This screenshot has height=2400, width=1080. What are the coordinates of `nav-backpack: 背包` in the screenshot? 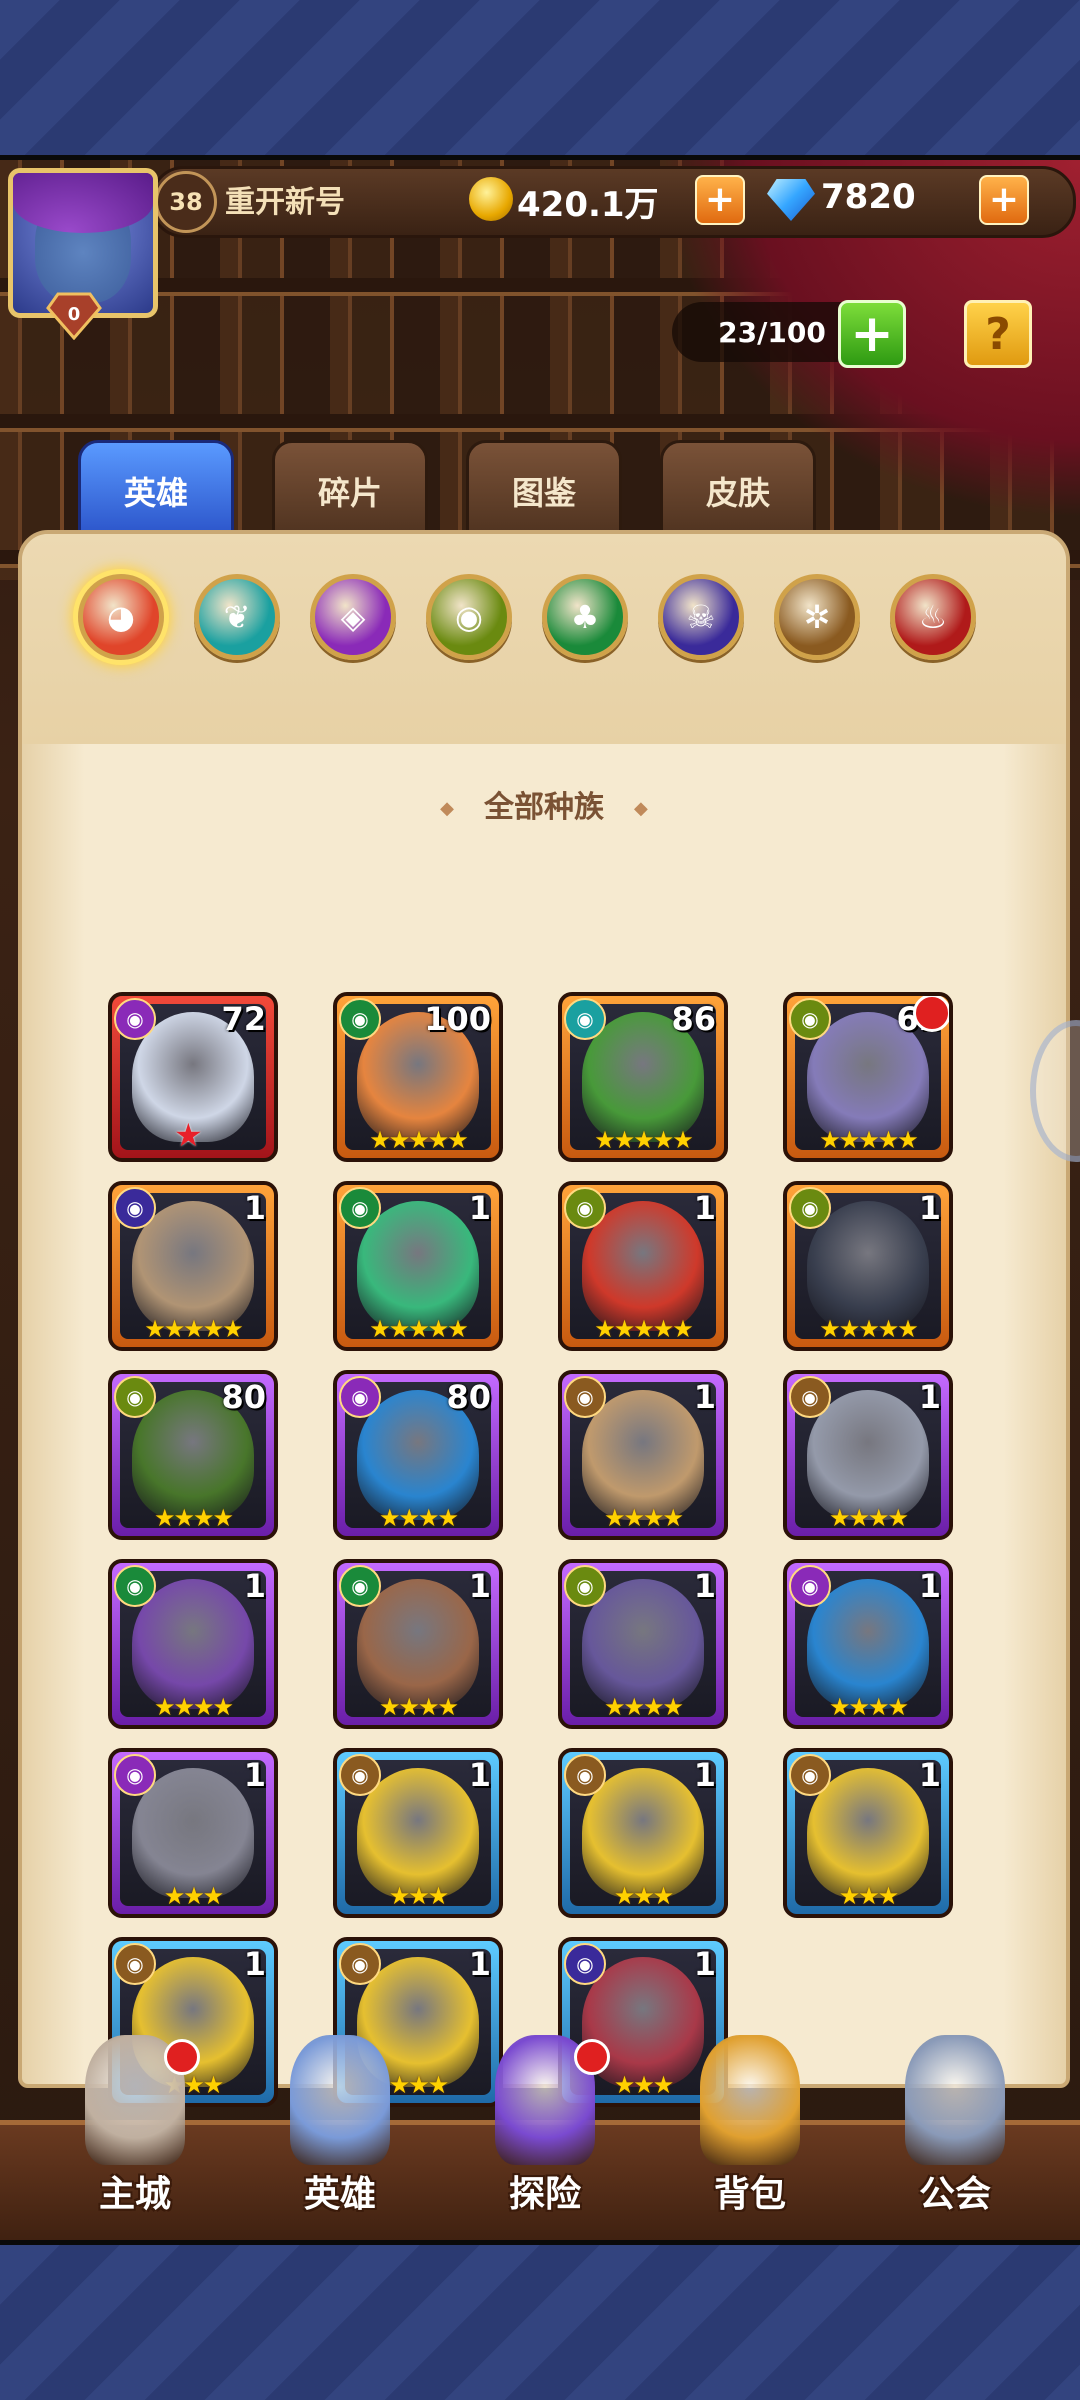 It's located at (750, 2137).